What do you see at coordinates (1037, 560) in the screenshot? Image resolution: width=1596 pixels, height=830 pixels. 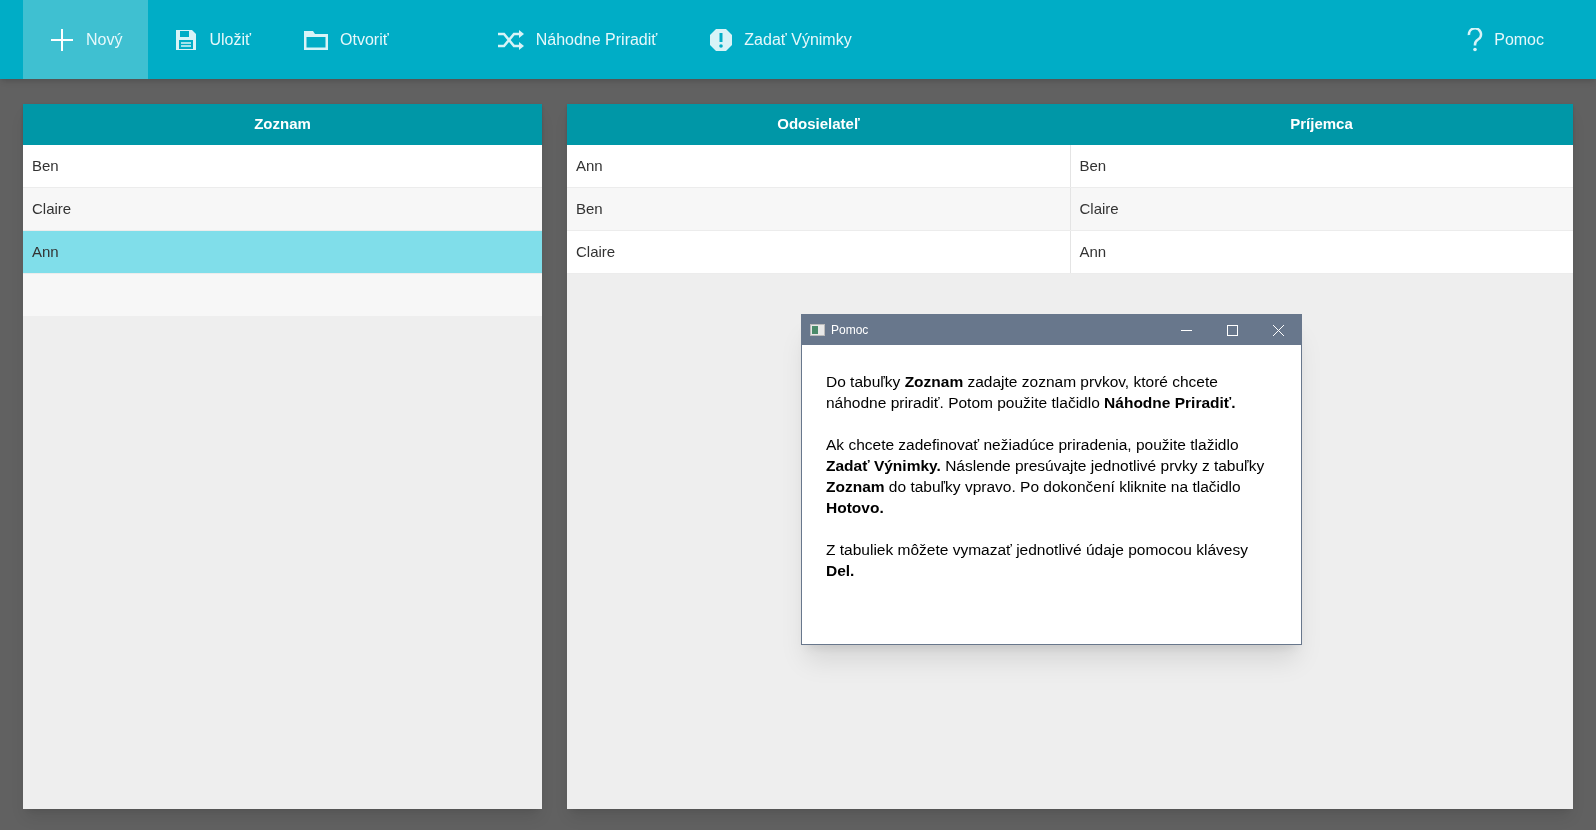 I see `help-paragraph: Z tabuliek môžete vymazať jednotlivé údaje pomocou klávesy Del.` at bounding box center [1037, 560].